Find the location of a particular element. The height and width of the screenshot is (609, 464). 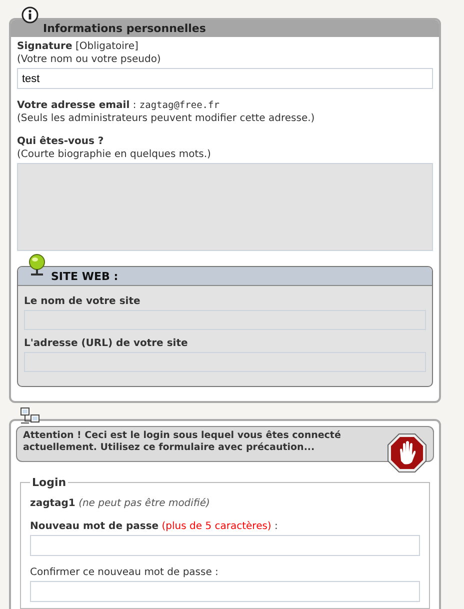

field-label: Votre adresse email : is located at coordinates (76, 105).